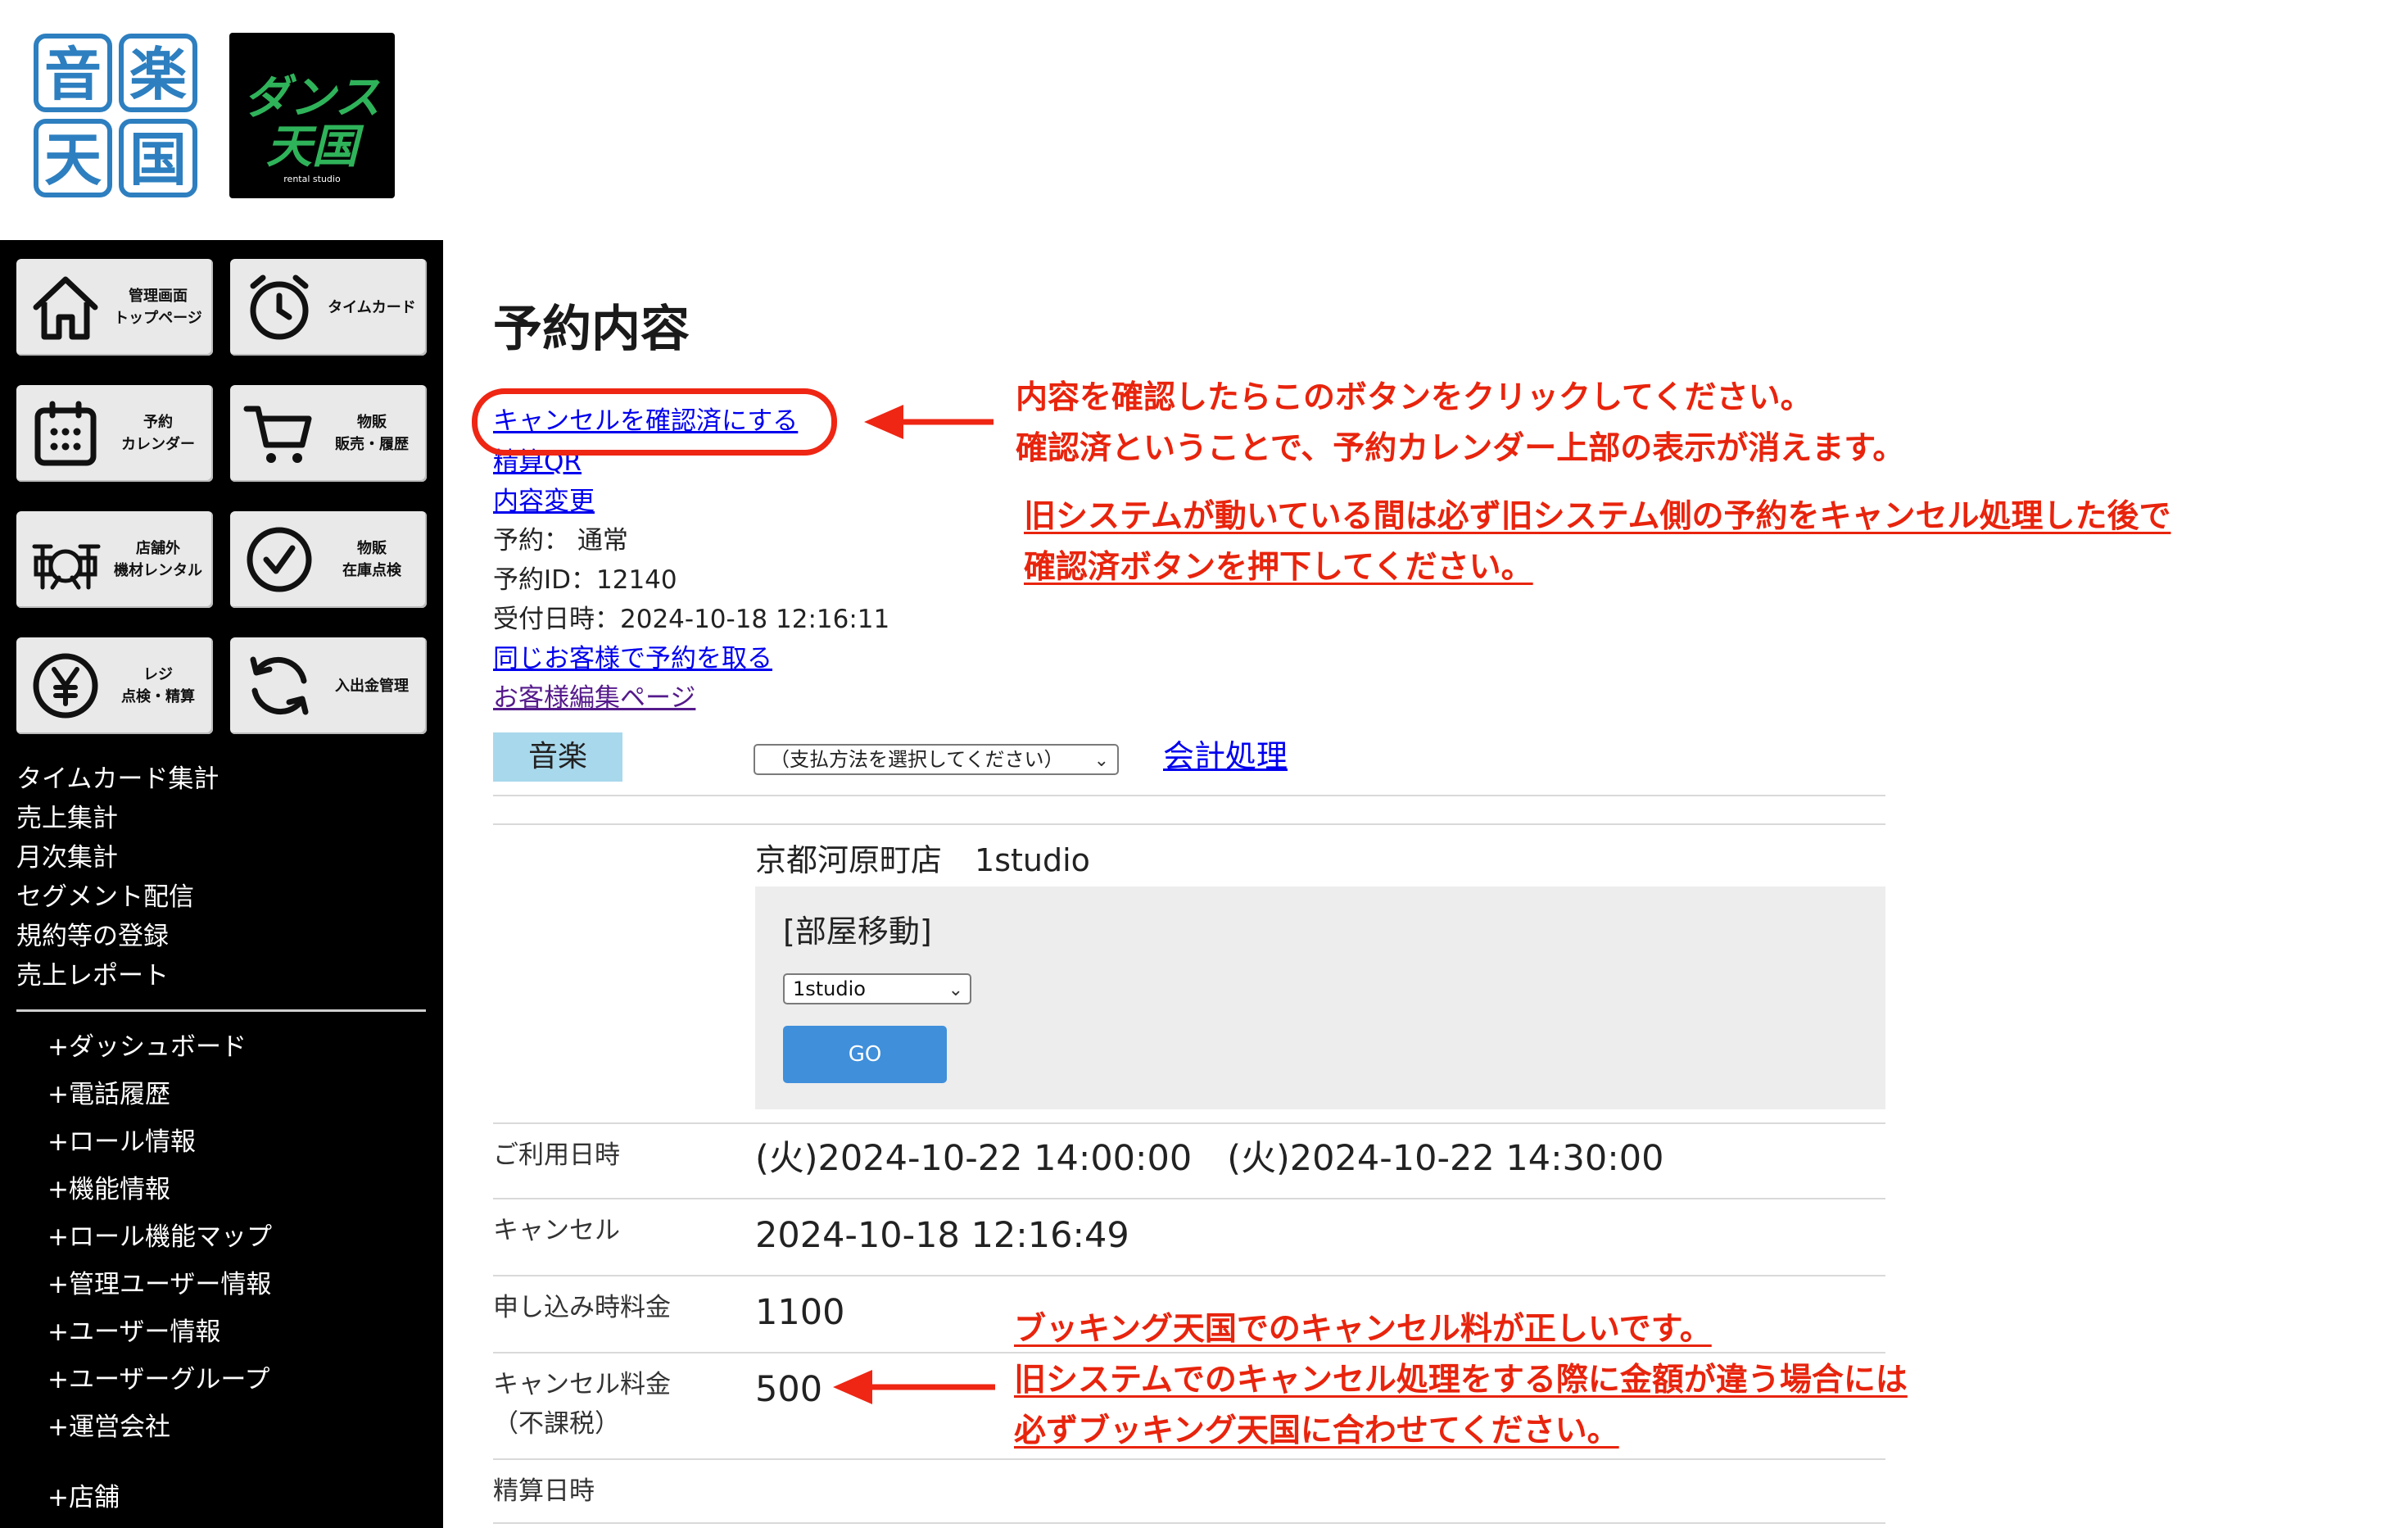  Describe the element at coordinates (279, 307) in the screenshot. I see `clock-icon` at that location.